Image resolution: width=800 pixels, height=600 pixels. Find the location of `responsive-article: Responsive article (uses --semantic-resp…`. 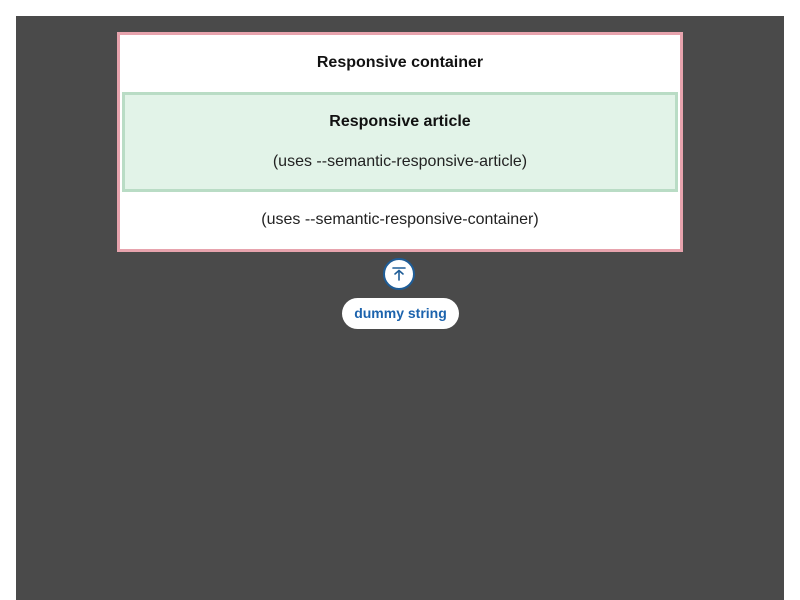

responsive-article: Responsive article (uses --semantic-resp… is located at coordinates (400, 142).